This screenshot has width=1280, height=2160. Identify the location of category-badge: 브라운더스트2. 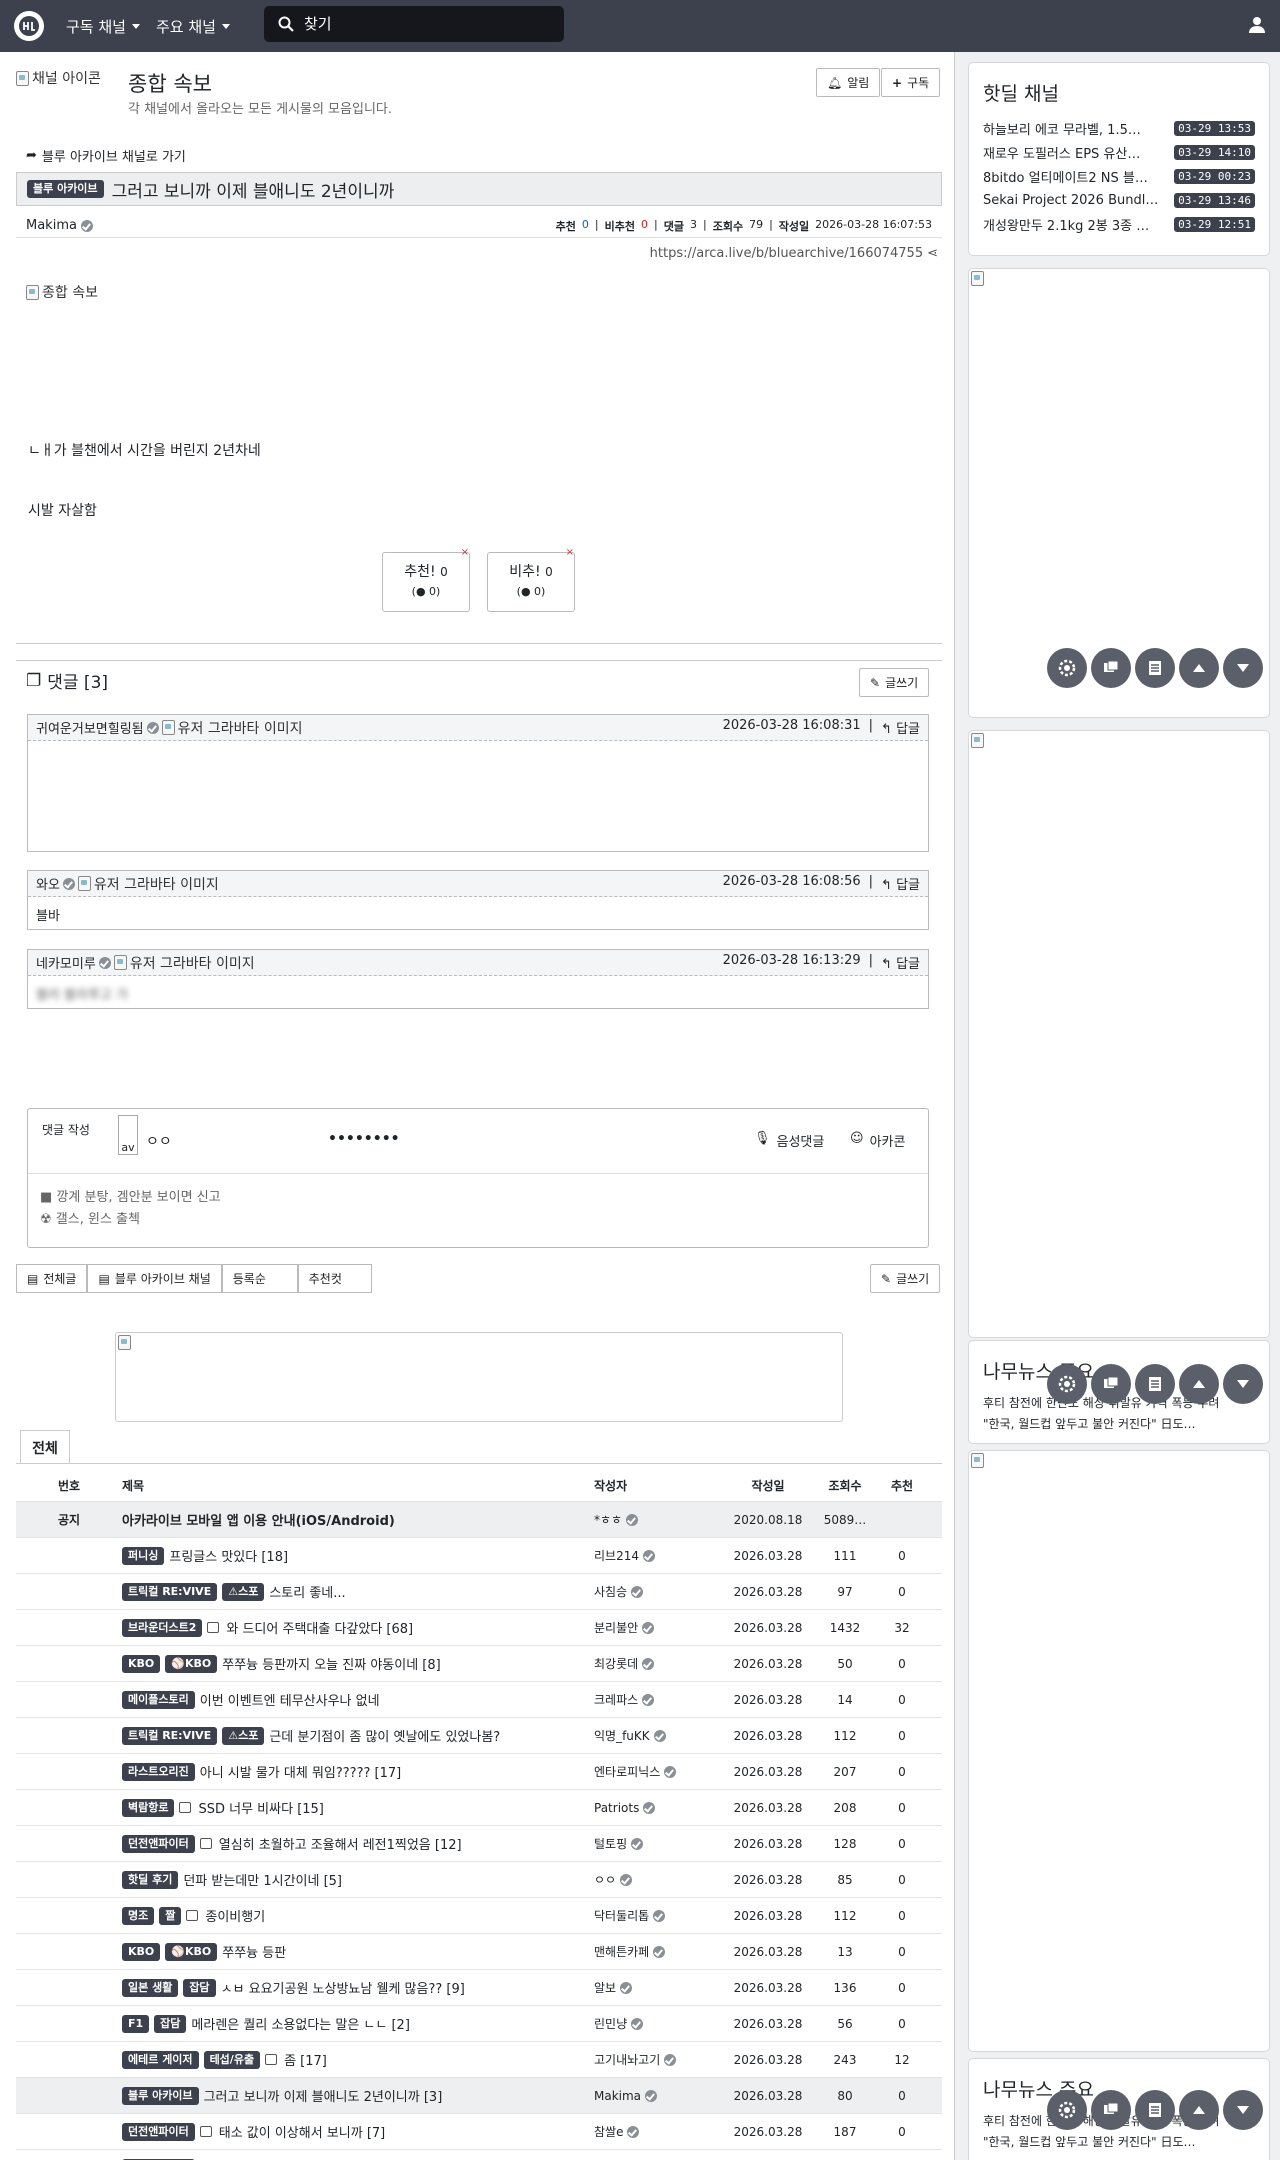
(162, 1627).